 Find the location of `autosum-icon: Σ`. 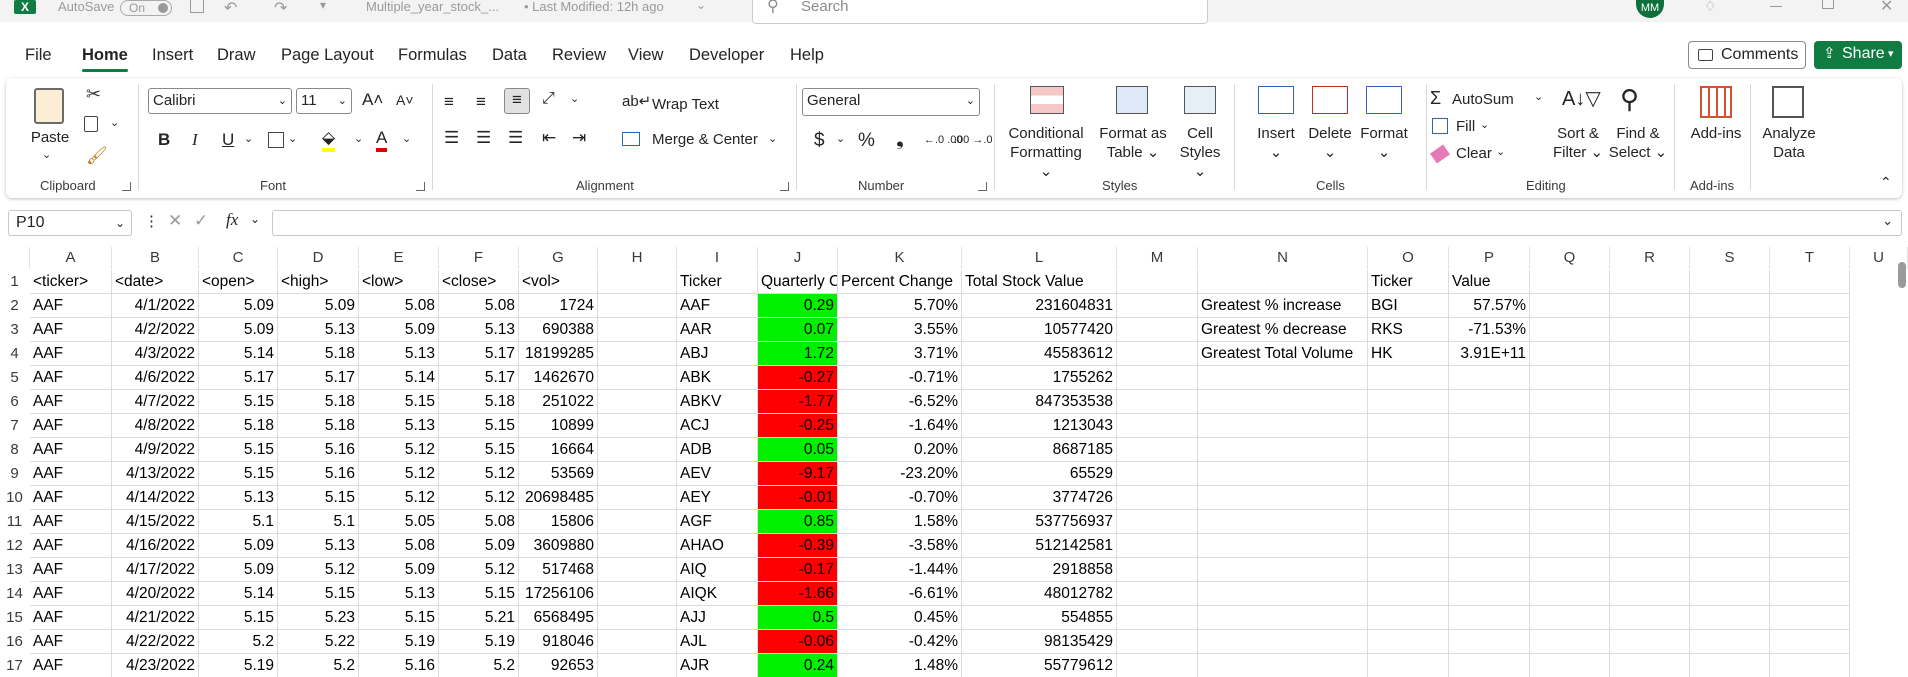

autosum-icon: Σ is located at coordinates (1435, 98).